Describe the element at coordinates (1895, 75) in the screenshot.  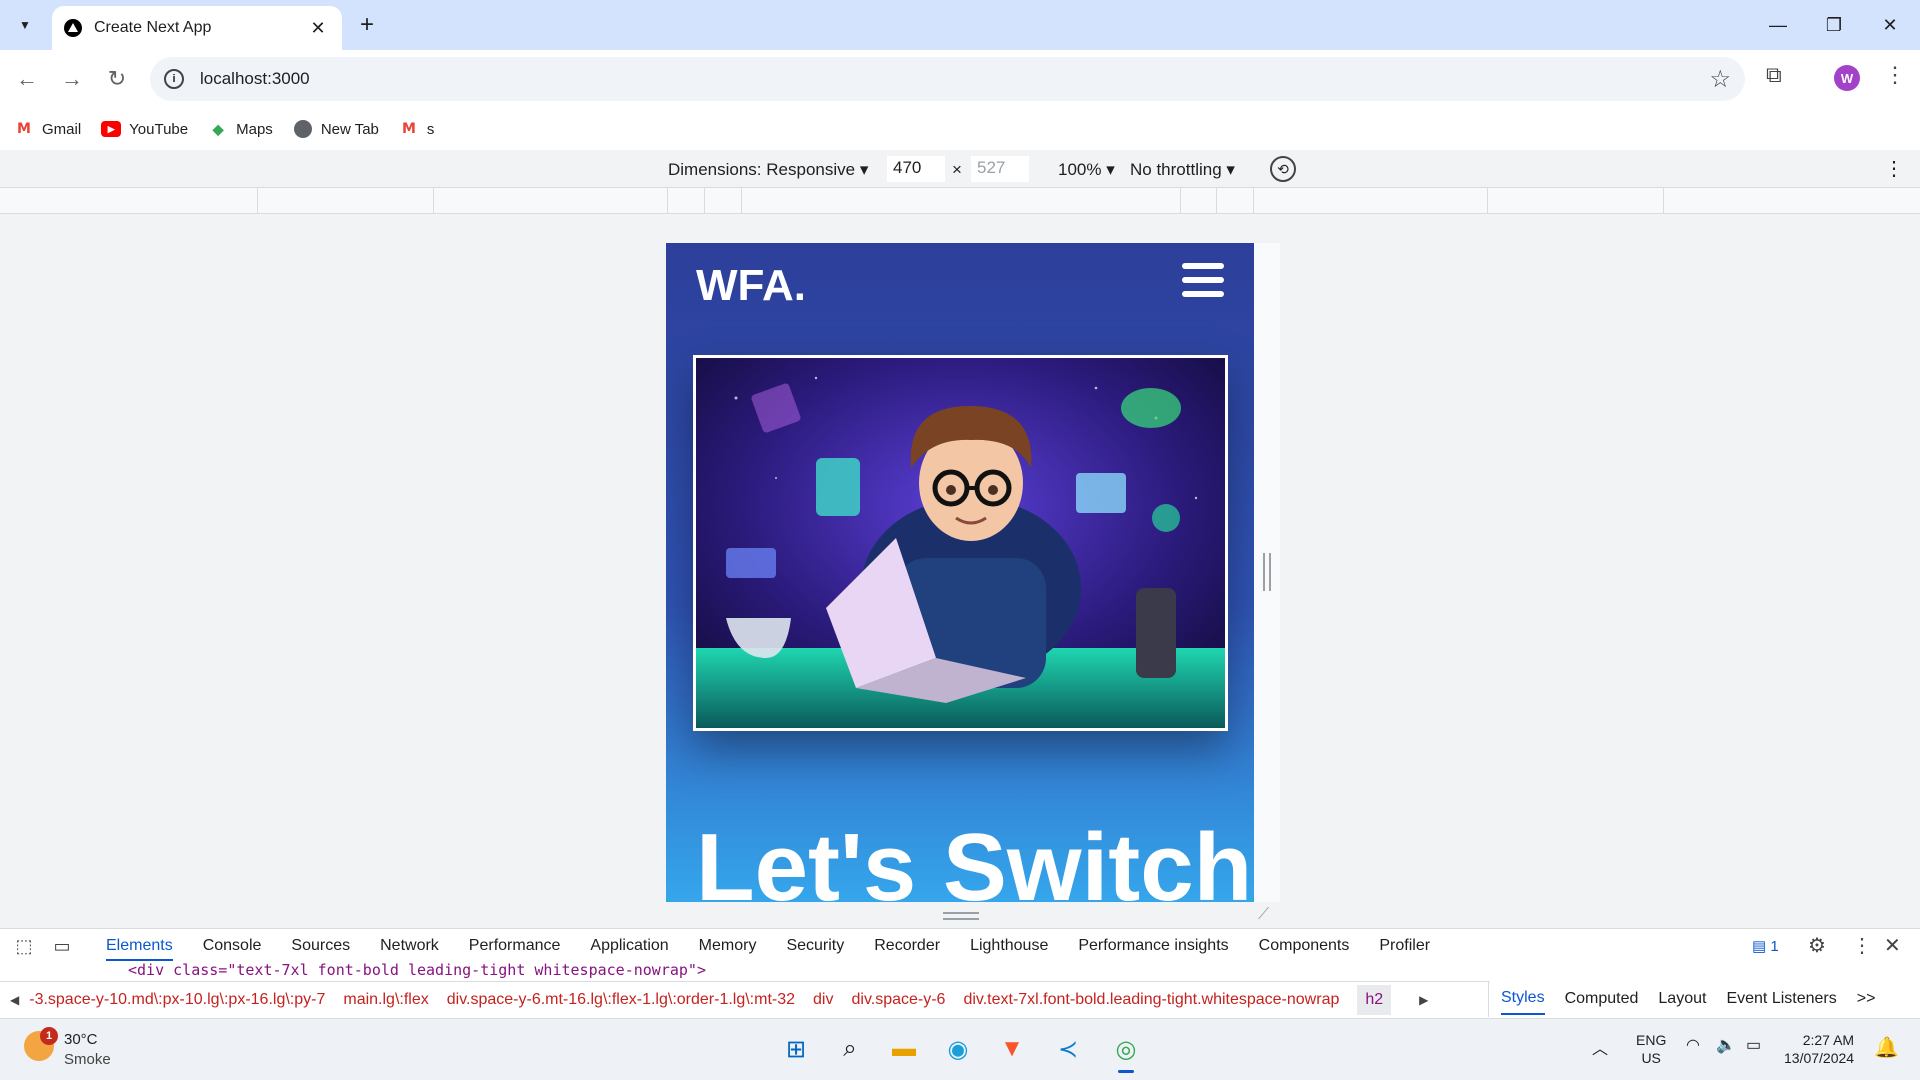
I see `browser-menu-icon: ⋮` at that location.